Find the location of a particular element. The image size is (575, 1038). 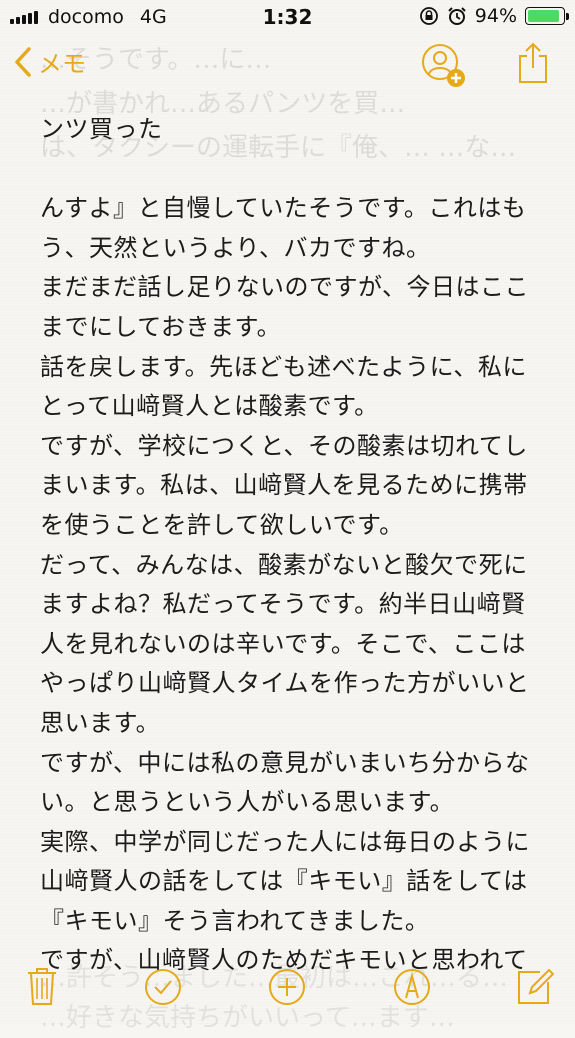

status-bar: docomo 4G 1:32 94% is located at coordinates (287, 17).